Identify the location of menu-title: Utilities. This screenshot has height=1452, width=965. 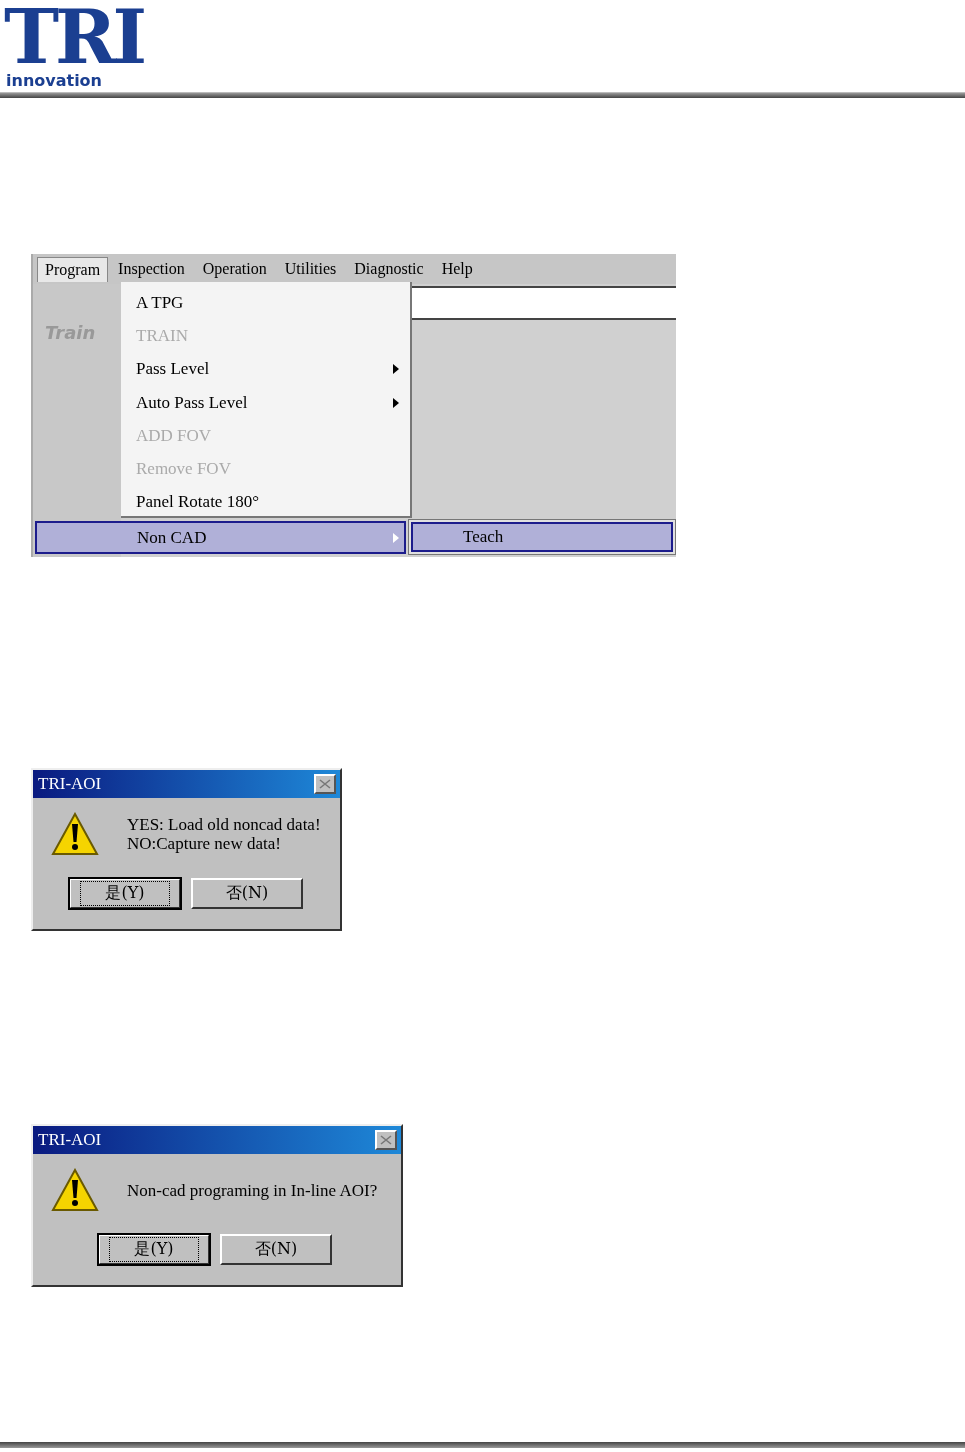
(310, 269).